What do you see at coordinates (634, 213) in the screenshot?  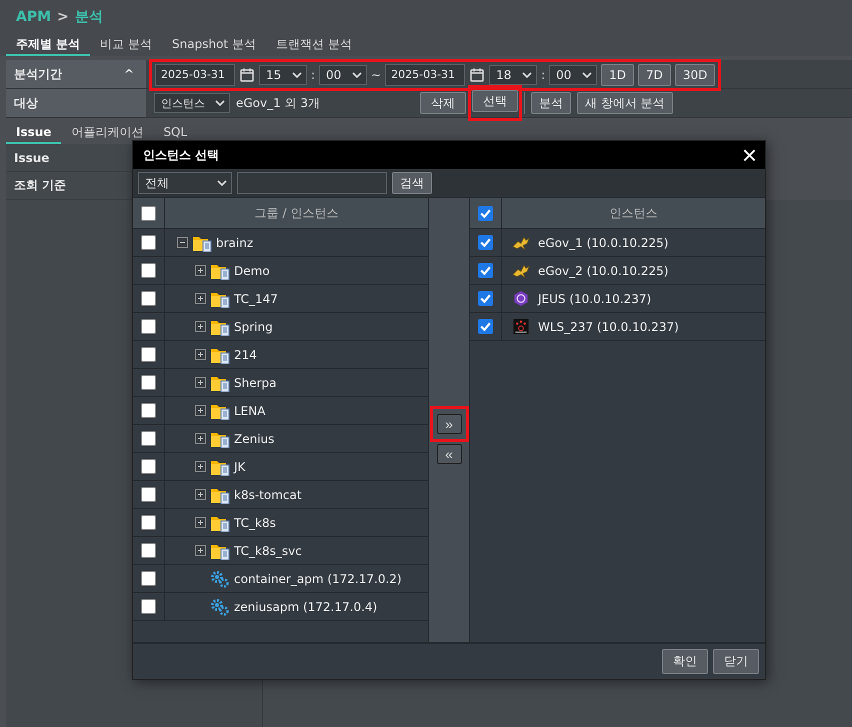 I see `column-header: 인스턴스` at bounding box center [634, 213].